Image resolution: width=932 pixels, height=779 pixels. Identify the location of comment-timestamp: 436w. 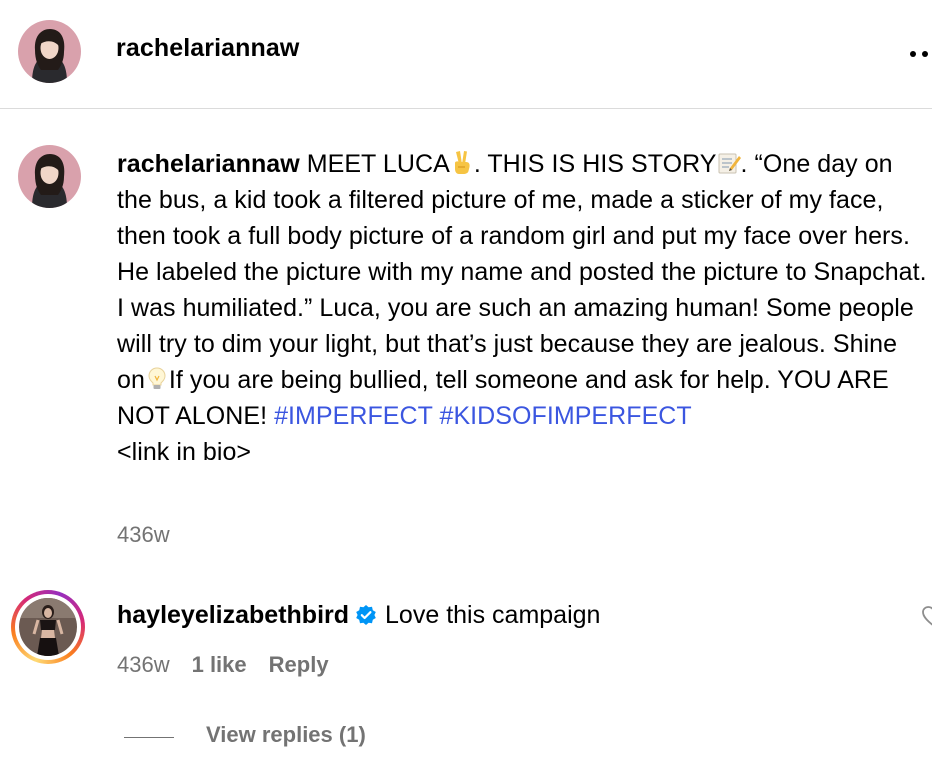
(143, 664).